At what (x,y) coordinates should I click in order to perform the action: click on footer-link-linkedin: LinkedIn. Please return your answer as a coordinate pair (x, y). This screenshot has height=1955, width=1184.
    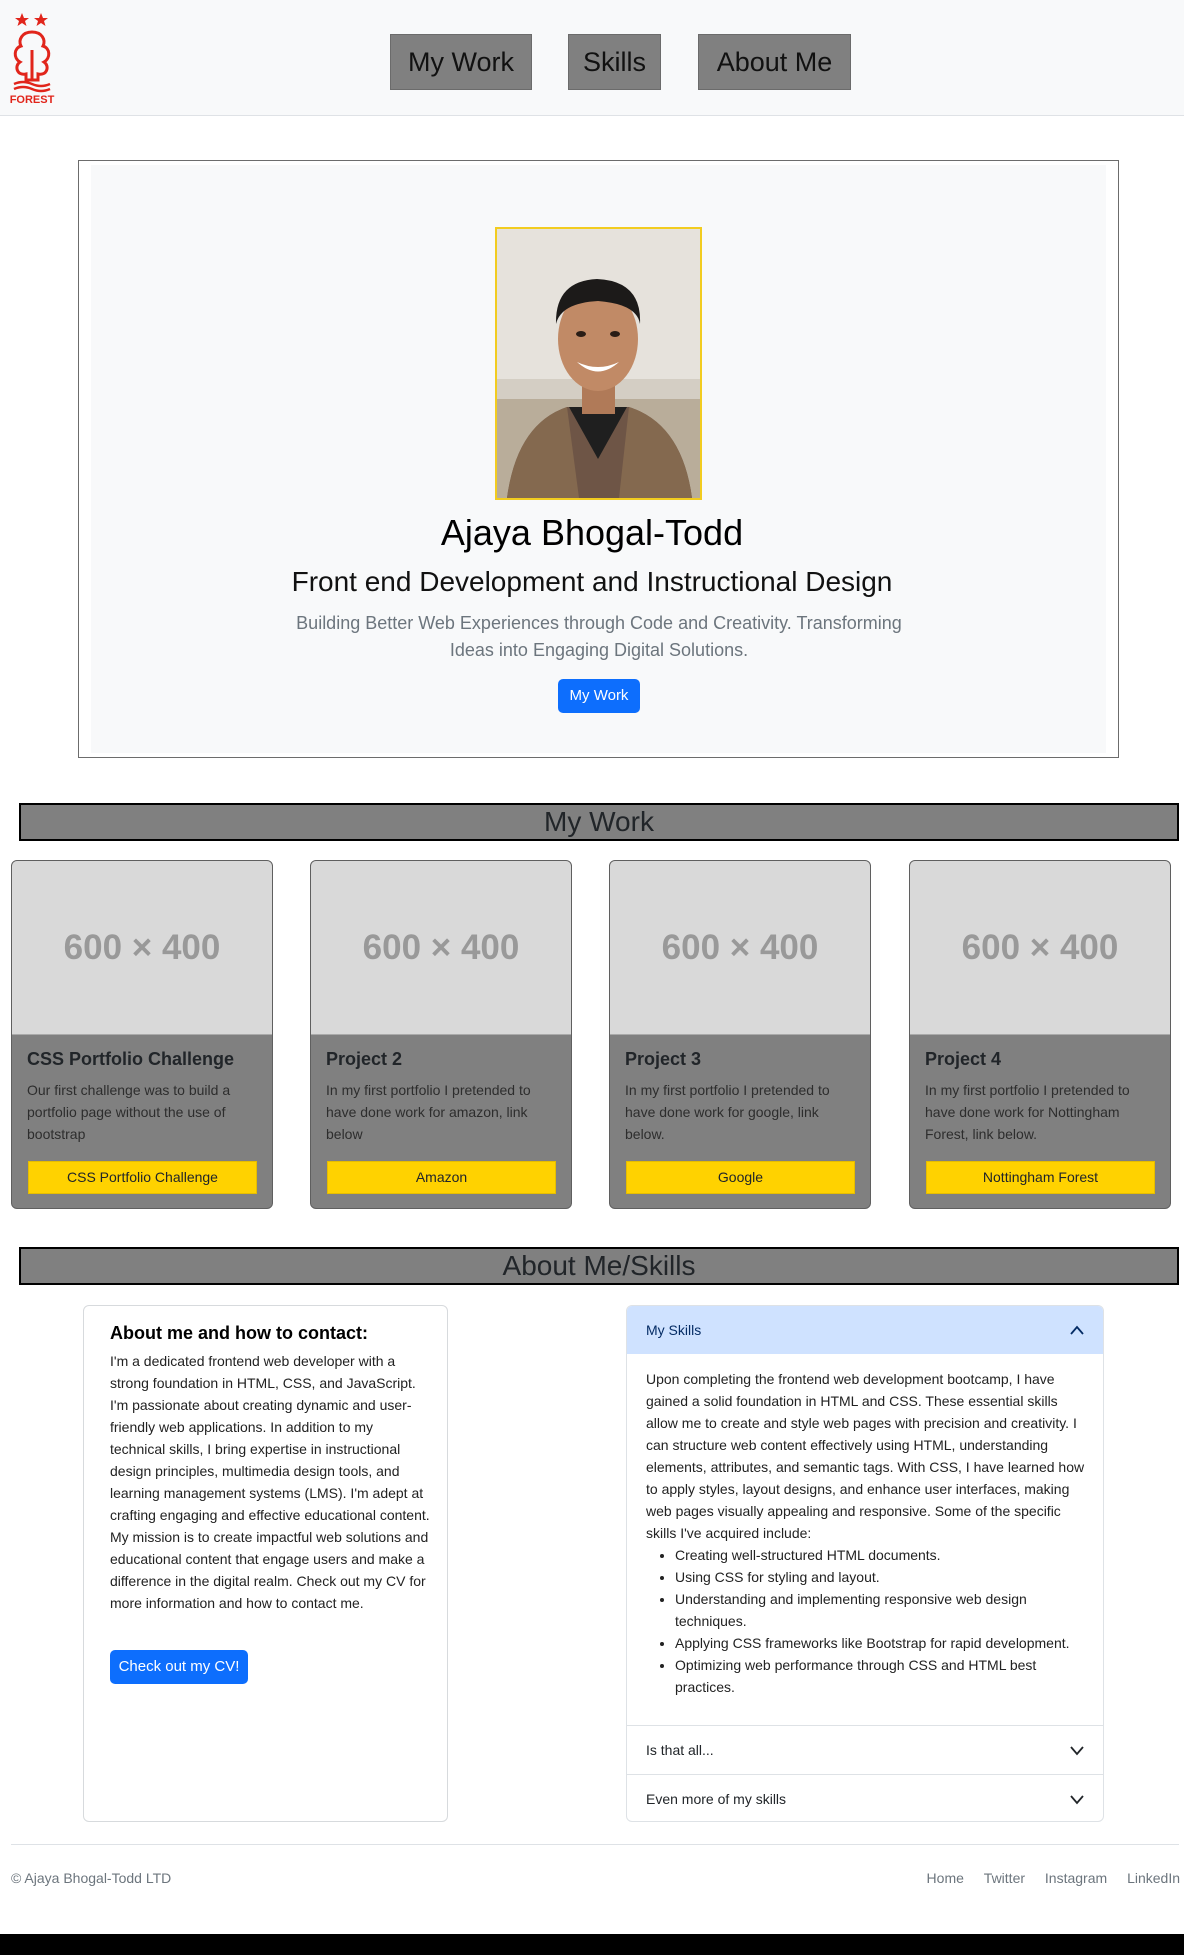
    Looking at the image, I should click on (1153, 1878).